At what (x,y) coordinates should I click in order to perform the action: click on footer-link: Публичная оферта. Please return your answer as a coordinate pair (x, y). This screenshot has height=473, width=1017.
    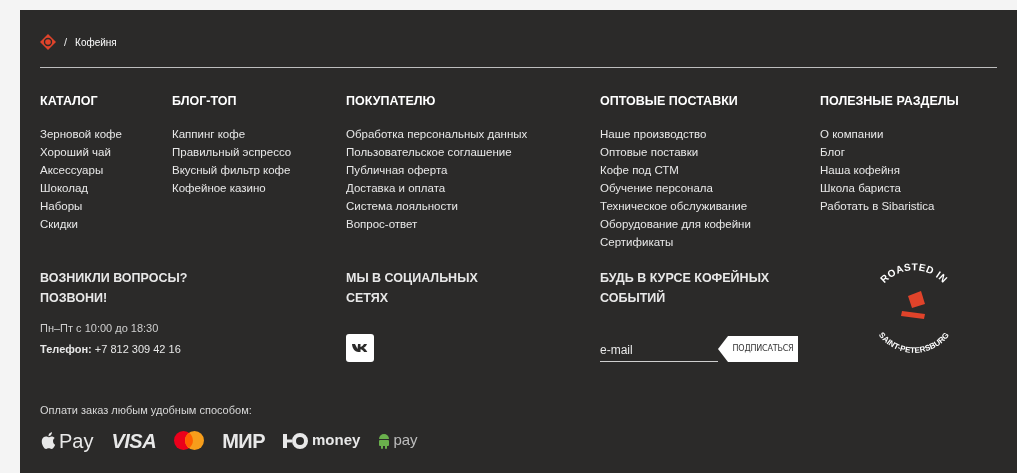
    Looking at the image, I should click on (473, 169).